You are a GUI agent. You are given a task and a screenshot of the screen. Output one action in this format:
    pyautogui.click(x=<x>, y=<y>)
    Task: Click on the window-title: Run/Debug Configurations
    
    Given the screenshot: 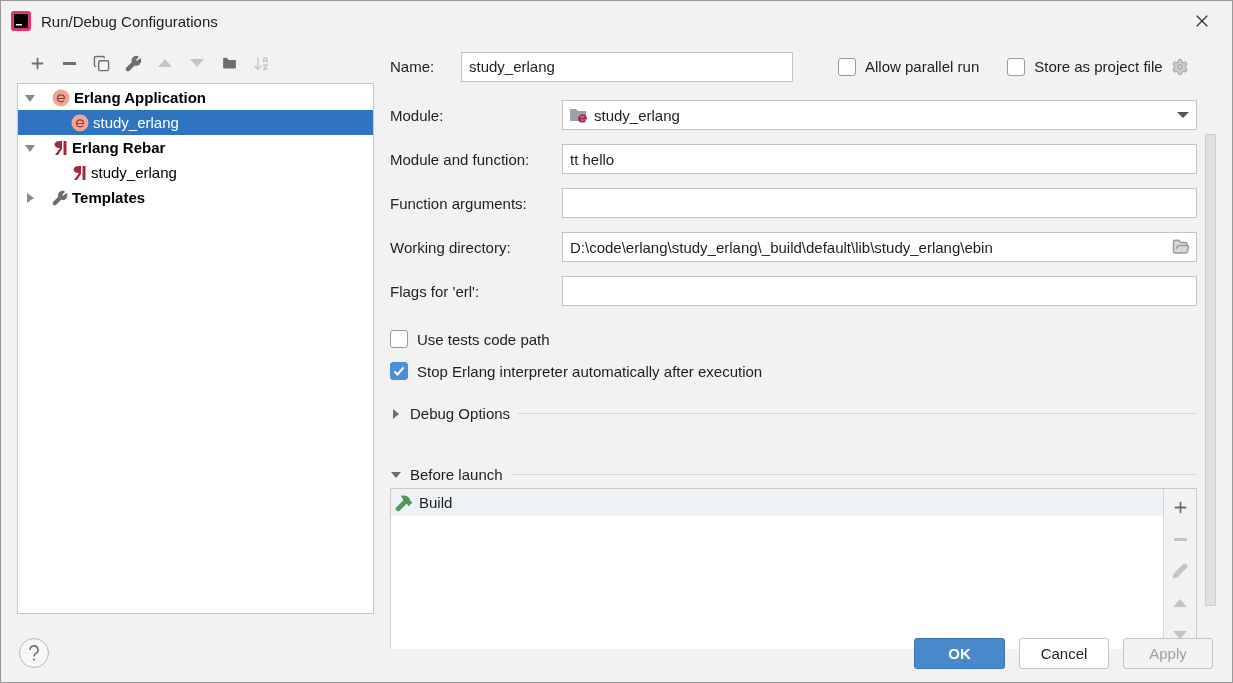 What is the action you would take?
    pyautogui.click(x=130, y=21)
    